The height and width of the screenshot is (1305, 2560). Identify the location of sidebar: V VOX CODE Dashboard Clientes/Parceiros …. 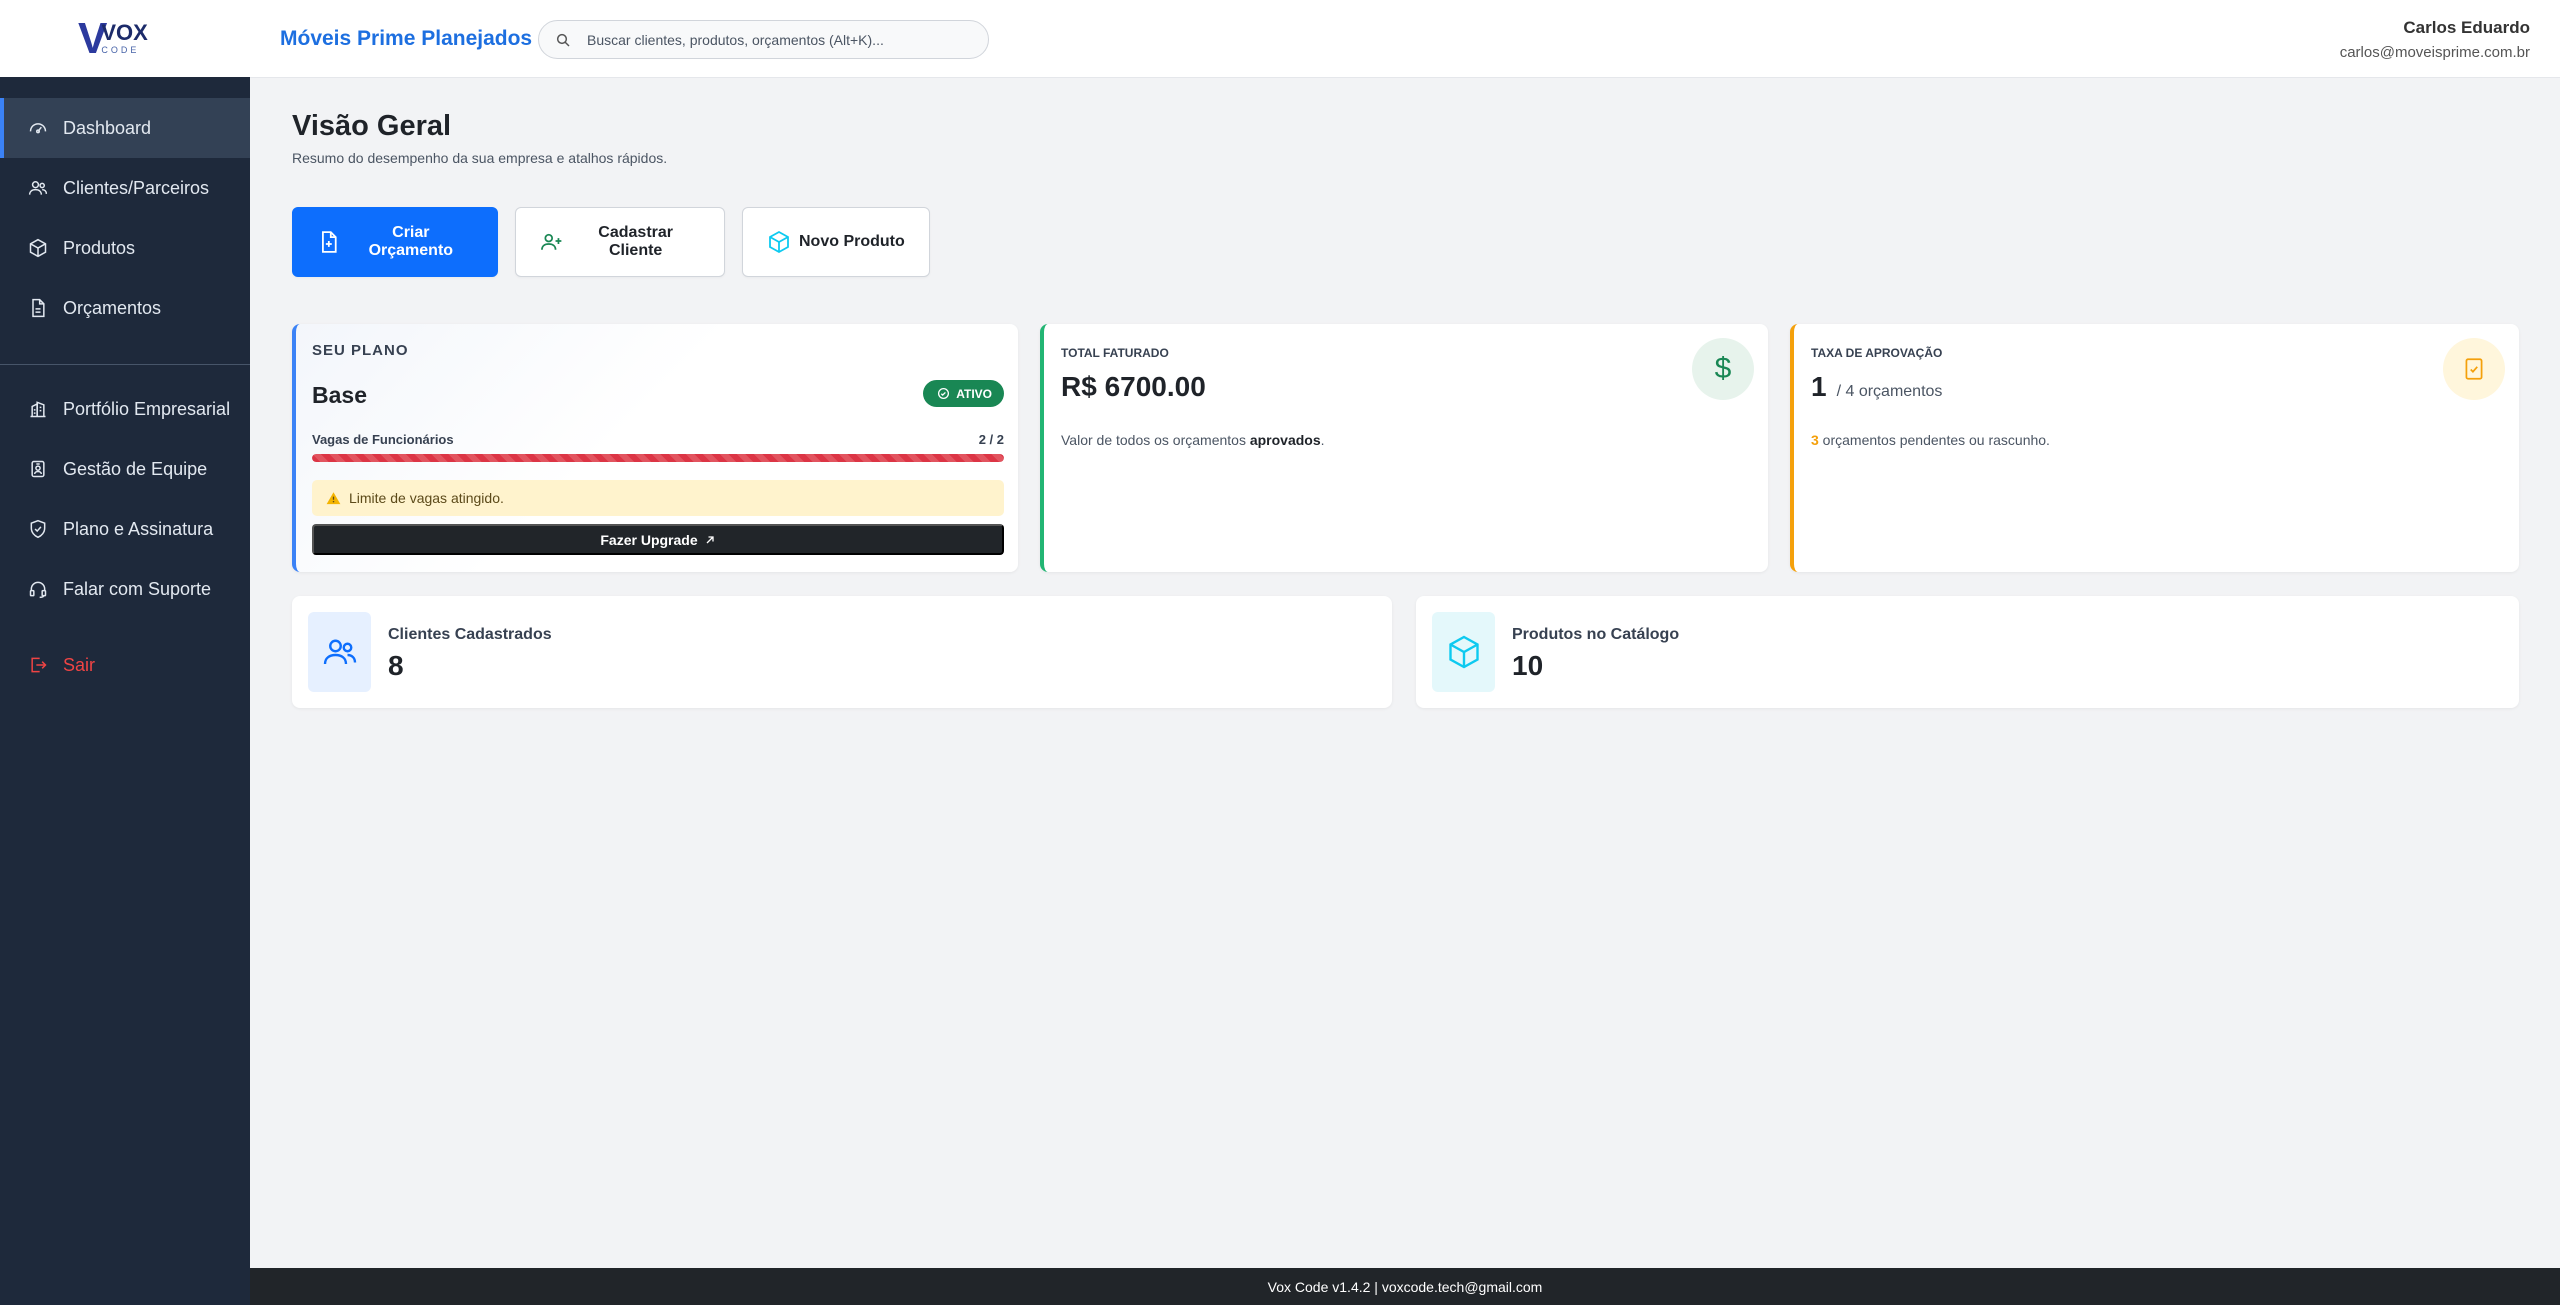
(125, 652).